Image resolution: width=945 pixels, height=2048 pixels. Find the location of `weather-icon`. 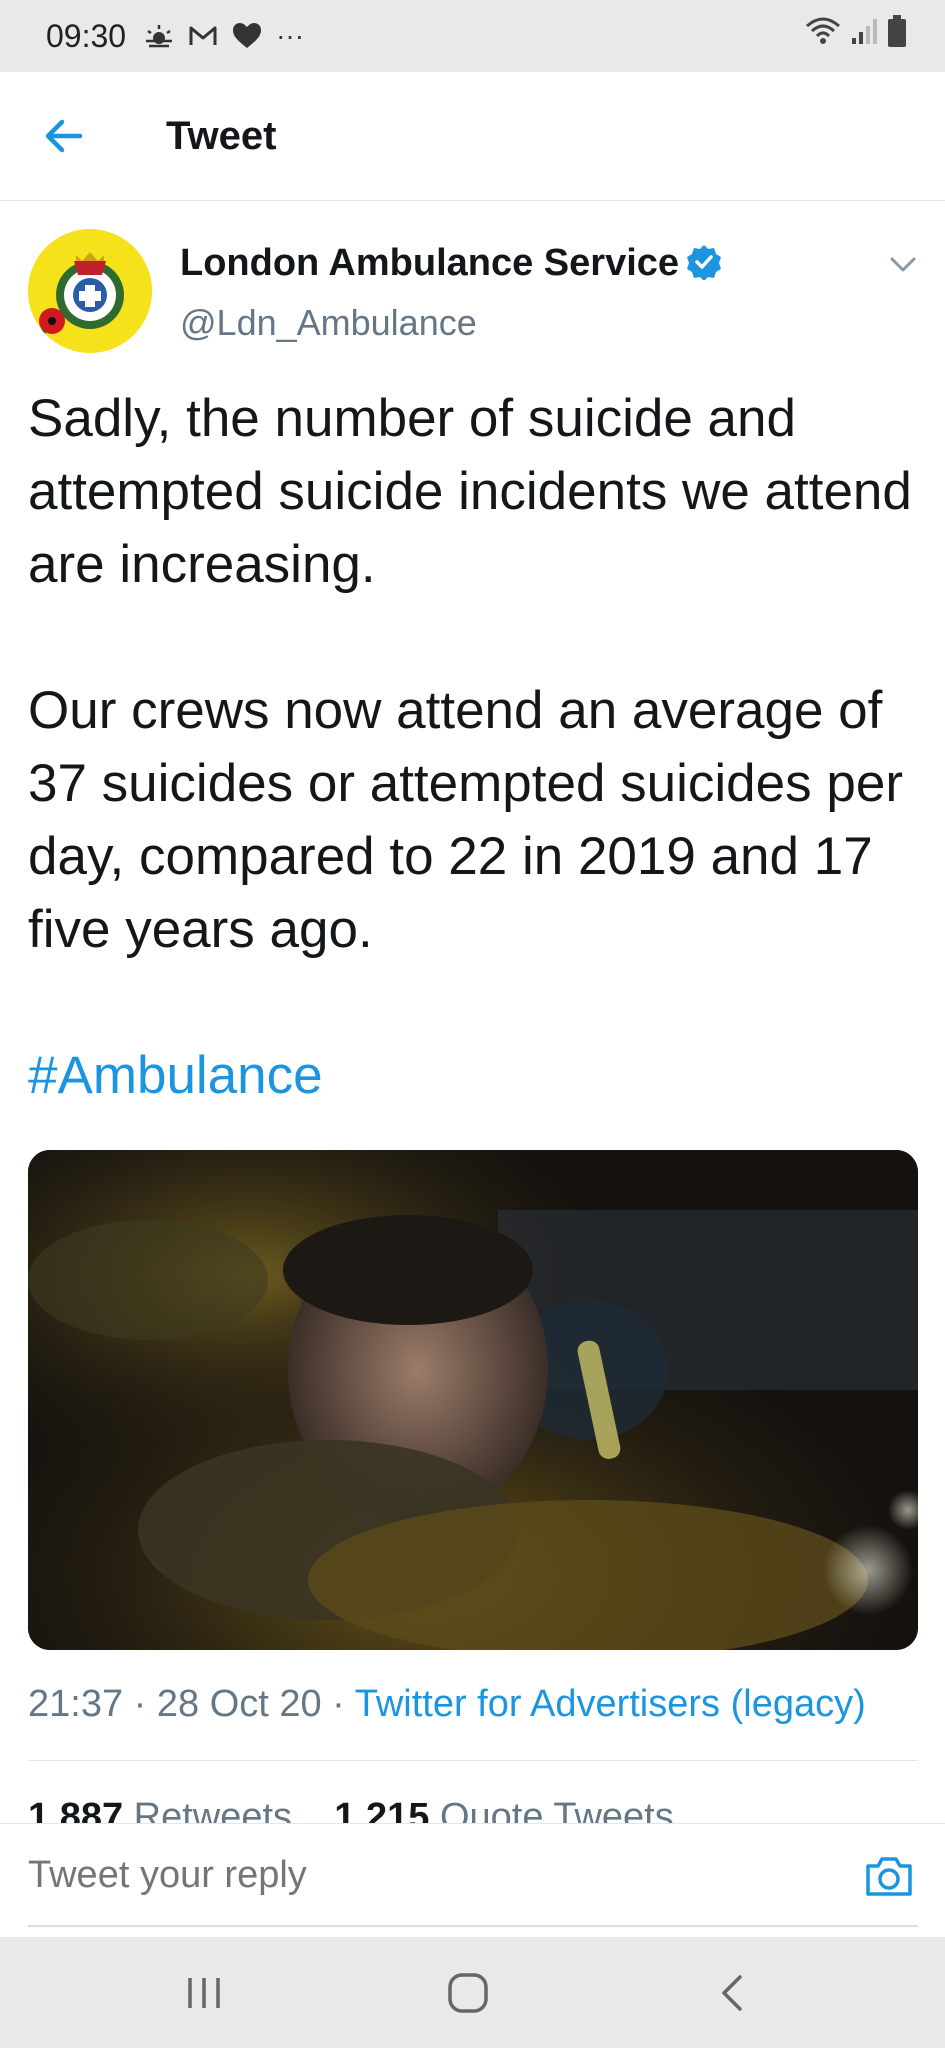

weather-icon is located at coordinates (159, 36).